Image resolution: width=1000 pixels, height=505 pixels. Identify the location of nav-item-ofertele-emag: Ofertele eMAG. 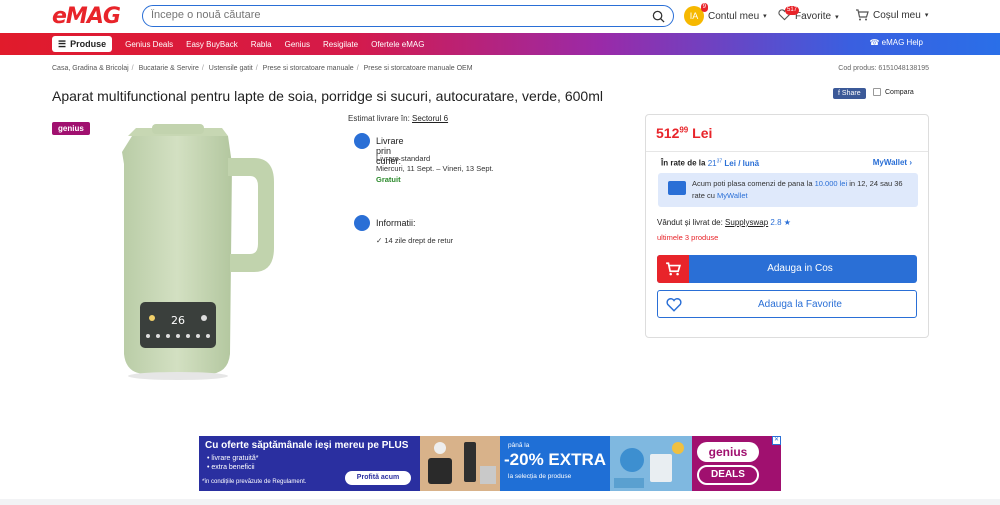
(397, 44).